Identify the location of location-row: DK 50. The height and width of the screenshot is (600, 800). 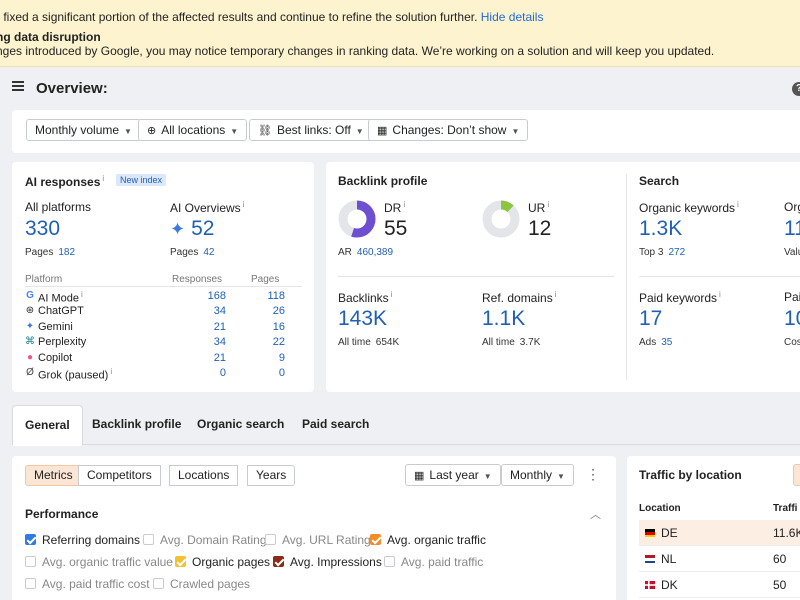
(719, 585).